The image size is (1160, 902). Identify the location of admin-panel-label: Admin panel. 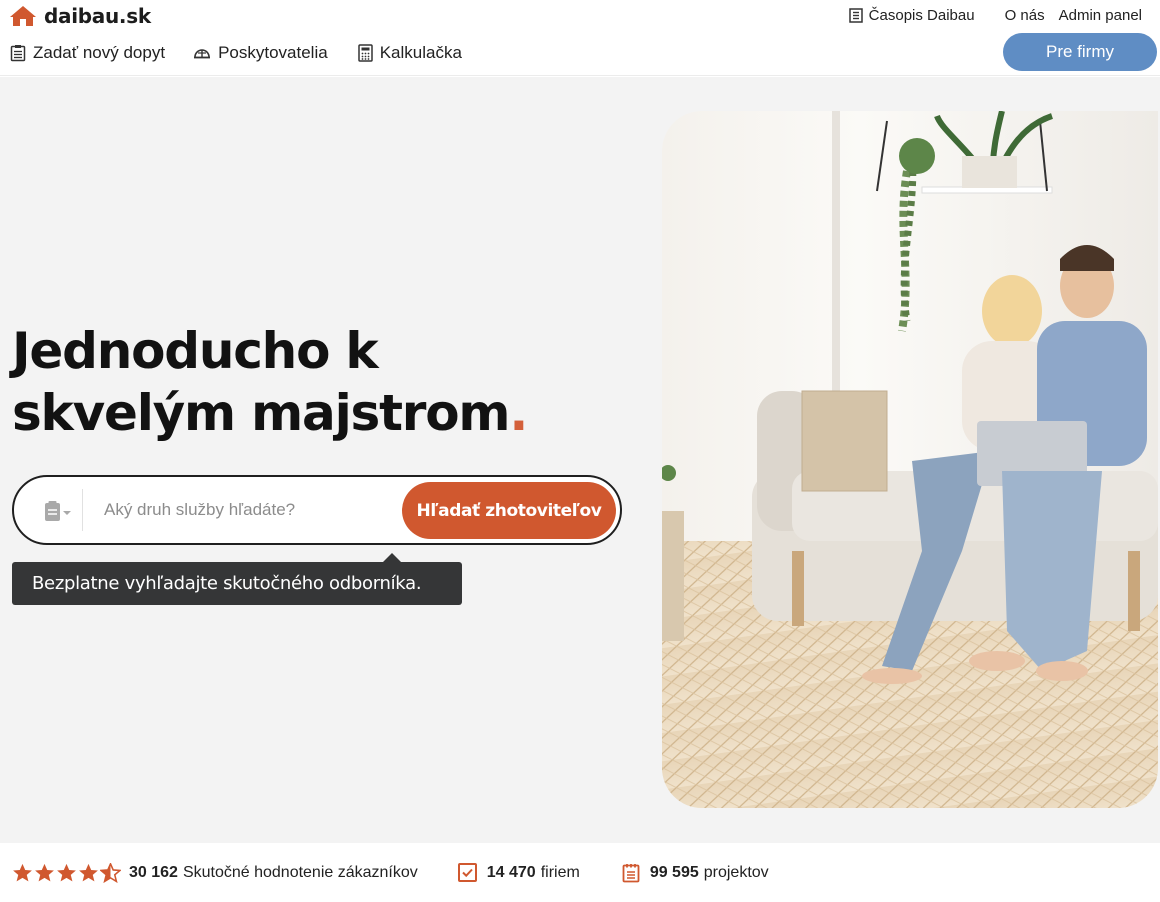
(1100, 15).